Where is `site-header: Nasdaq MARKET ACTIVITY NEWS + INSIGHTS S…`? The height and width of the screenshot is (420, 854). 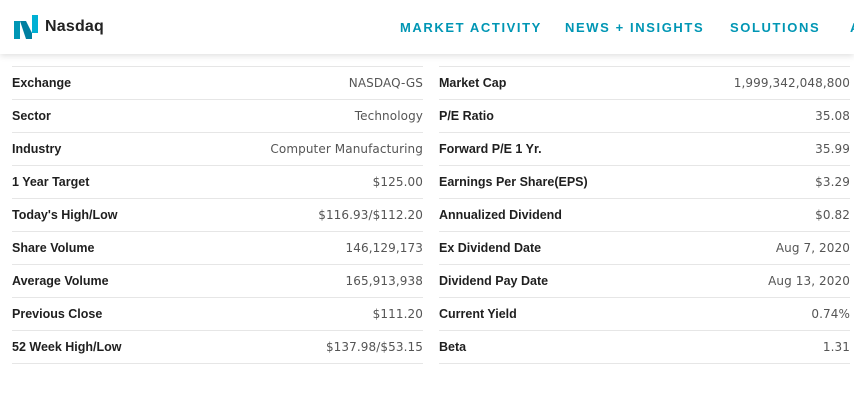
site-header: Nasdaq MARKET ACTIVITY NEWS + INSIGHTS S… is located at coordinates (427, 27).